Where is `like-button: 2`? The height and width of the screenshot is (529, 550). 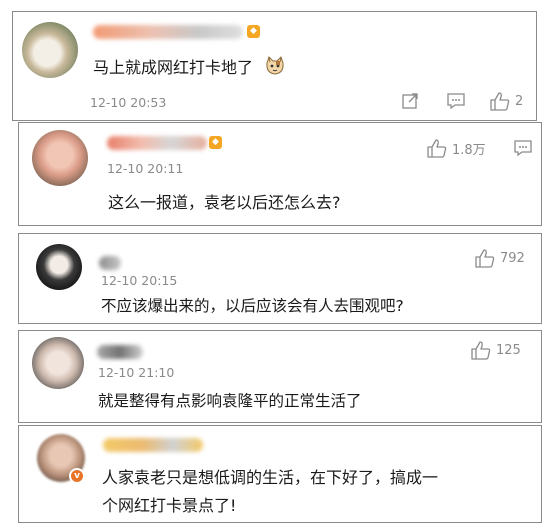 like-button: 2 is located at coordinates (506, 101).